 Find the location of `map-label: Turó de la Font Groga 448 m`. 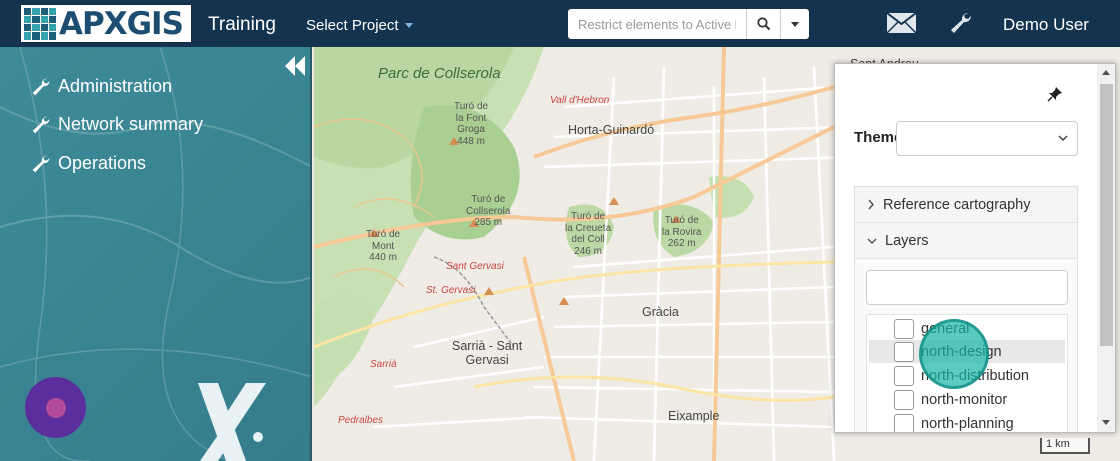

map-label: Turó de la Font Groga 448 m is located at coordinates (471, 124).